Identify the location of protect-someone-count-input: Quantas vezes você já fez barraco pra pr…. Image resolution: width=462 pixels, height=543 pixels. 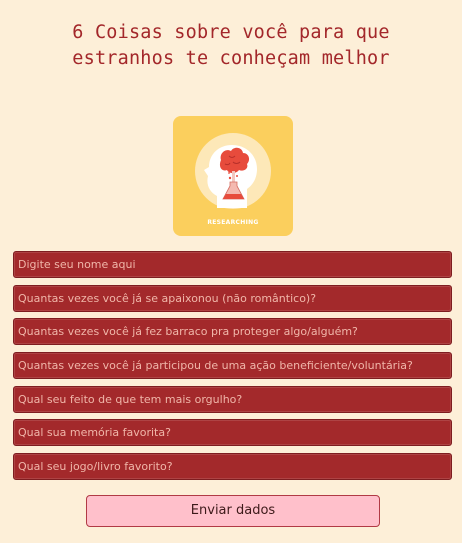
(232, 331).